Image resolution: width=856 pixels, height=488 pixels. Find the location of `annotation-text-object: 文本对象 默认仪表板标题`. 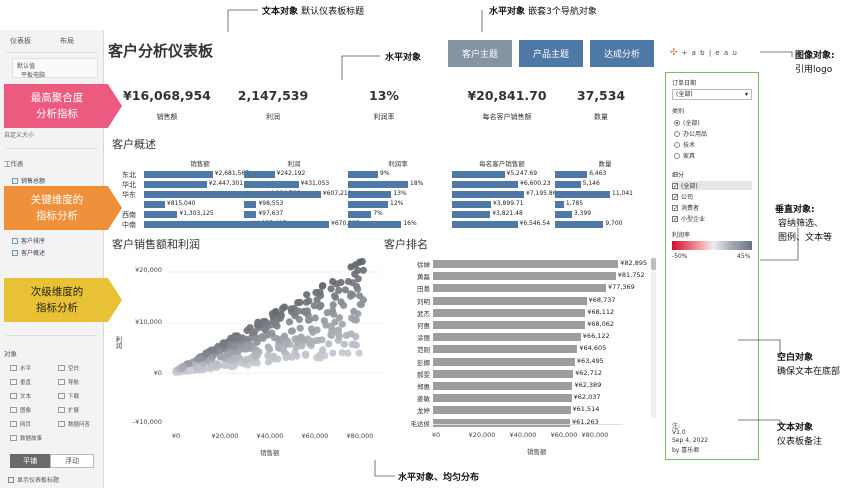

annotation-text-object: 文本对象 默认仪表板标题 is located at coordinates (313, 12).